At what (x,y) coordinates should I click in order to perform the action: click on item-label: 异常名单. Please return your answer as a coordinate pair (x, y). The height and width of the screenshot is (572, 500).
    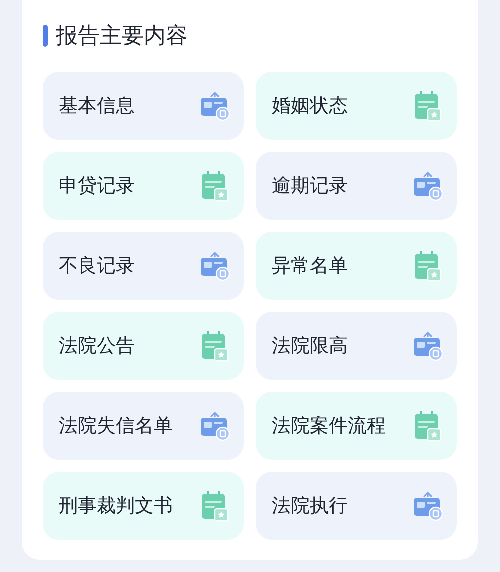
    Looking at the image, I should click on (310, 266).